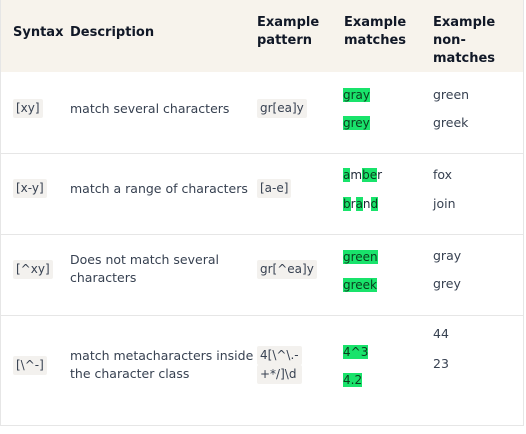  Describe the element at coordinates (451, 94) in the screenshot. I see `nonmatch-item: green` at that location.